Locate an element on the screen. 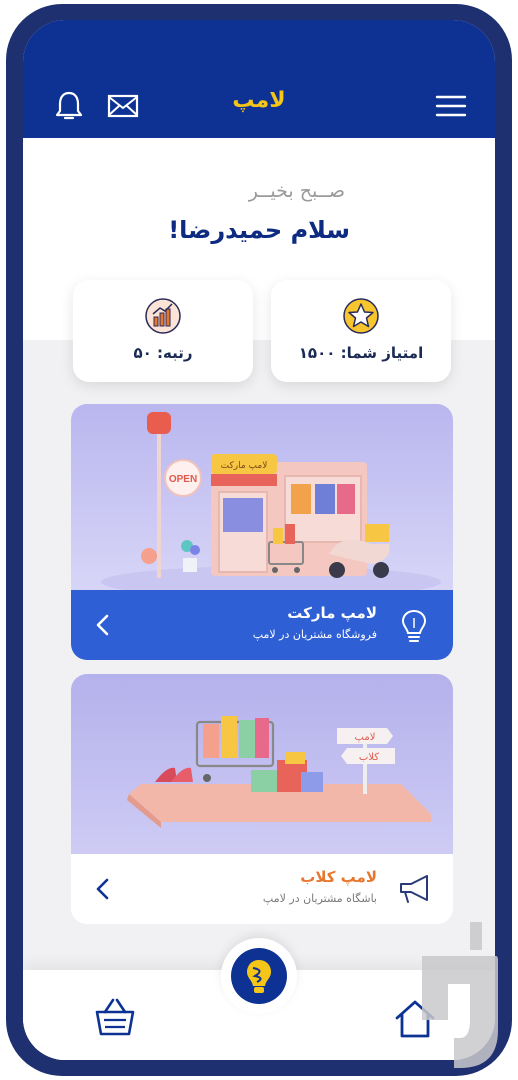  lightbulb-icon is located at coordinates (414, 625).